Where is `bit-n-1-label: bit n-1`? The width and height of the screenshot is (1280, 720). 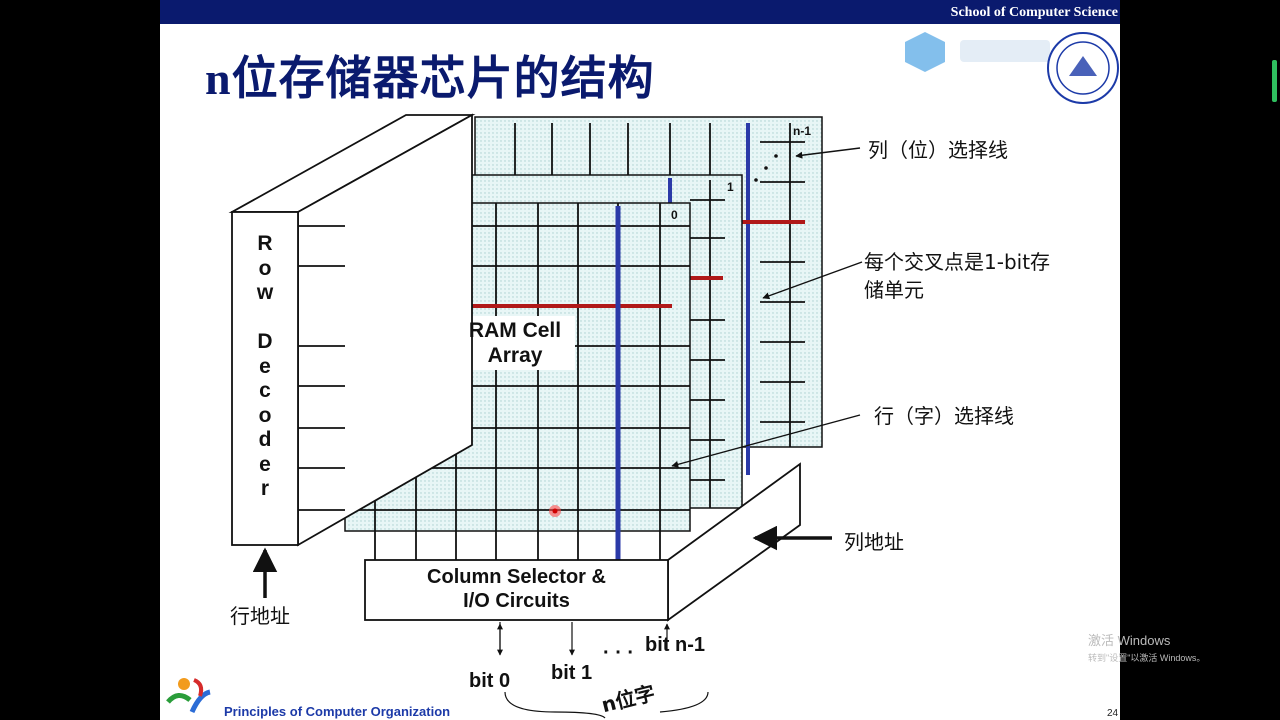
bit-n-1-label: bit n-1 is located at coordinates (675, 645).